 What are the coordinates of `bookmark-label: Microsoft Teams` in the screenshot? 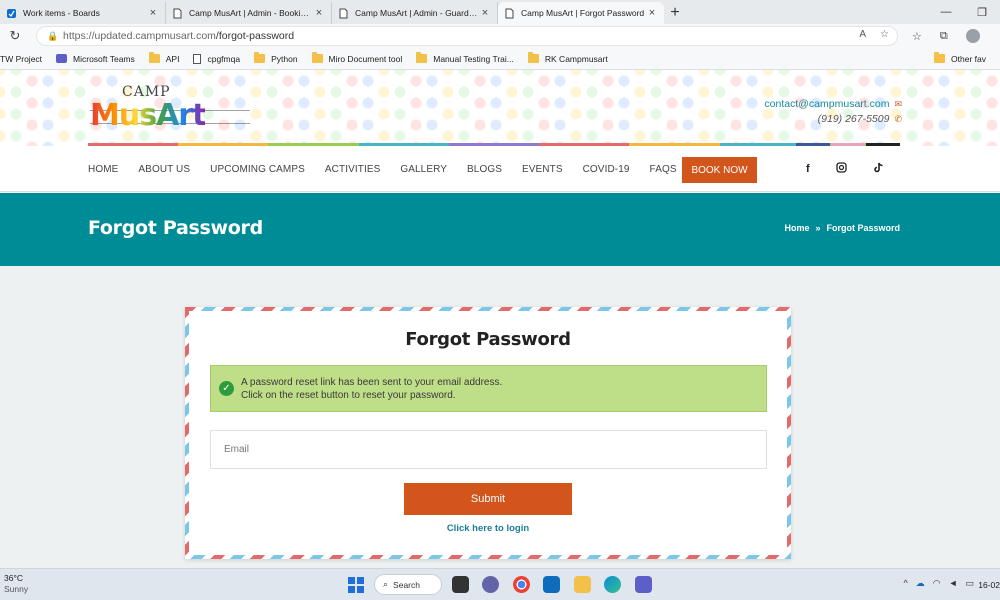 It's located at (104, 58).